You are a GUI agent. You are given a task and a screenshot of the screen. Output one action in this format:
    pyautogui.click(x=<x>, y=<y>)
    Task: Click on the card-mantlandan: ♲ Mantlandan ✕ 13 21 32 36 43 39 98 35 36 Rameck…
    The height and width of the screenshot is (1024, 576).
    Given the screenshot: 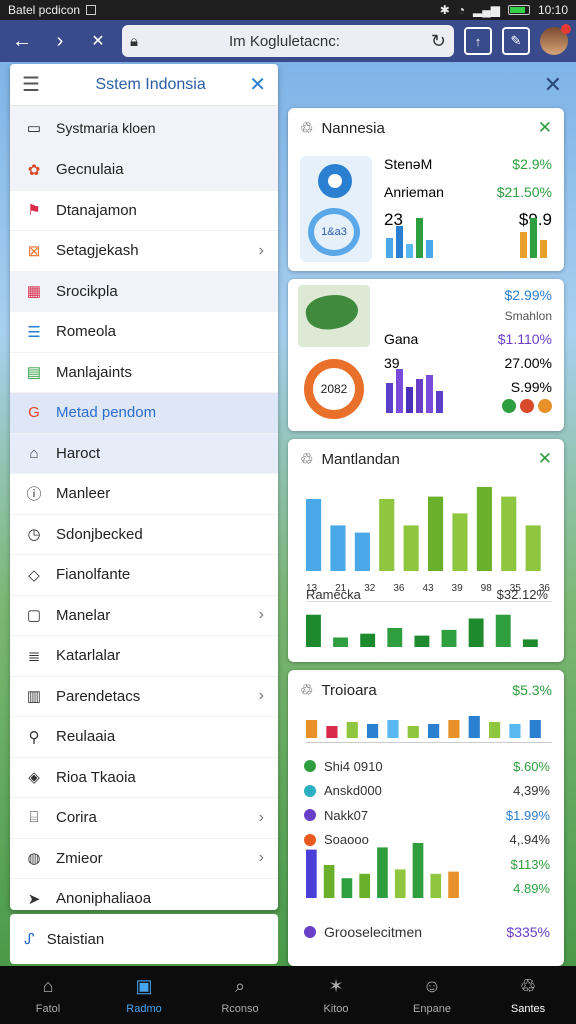 What is the action you would take?
    pyautogui.click(x=426, y=550)
    